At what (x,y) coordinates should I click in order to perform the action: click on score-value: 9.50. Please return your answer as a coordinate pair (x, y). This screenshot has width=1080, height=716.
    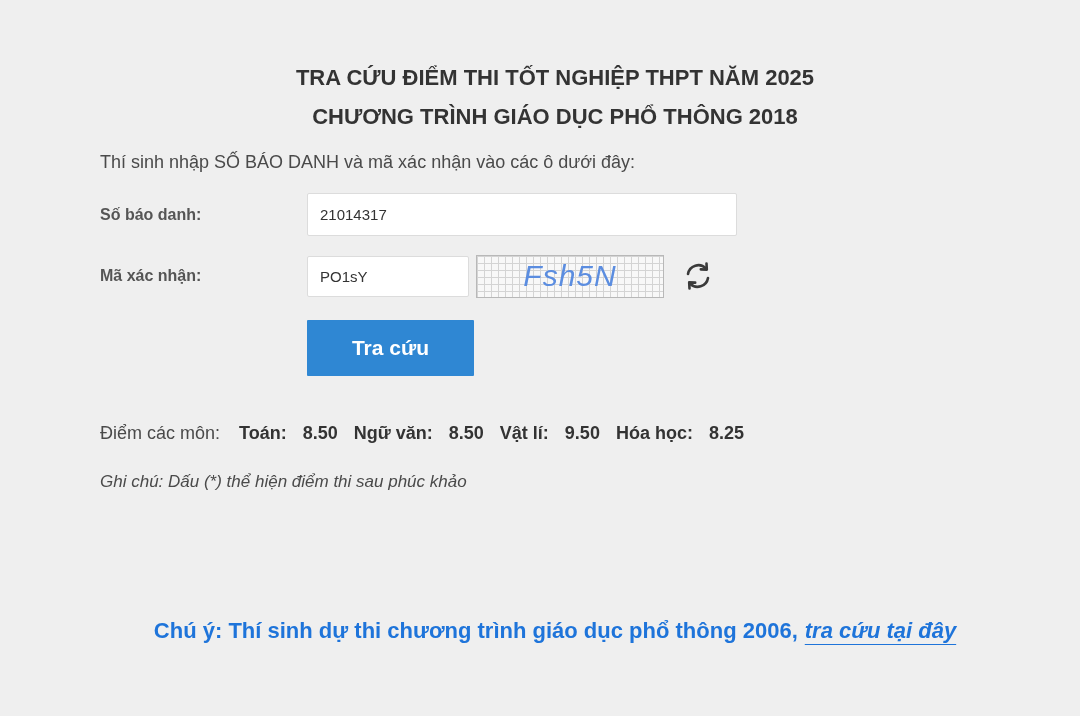
    Looking at the image, I should click on (582, 433).